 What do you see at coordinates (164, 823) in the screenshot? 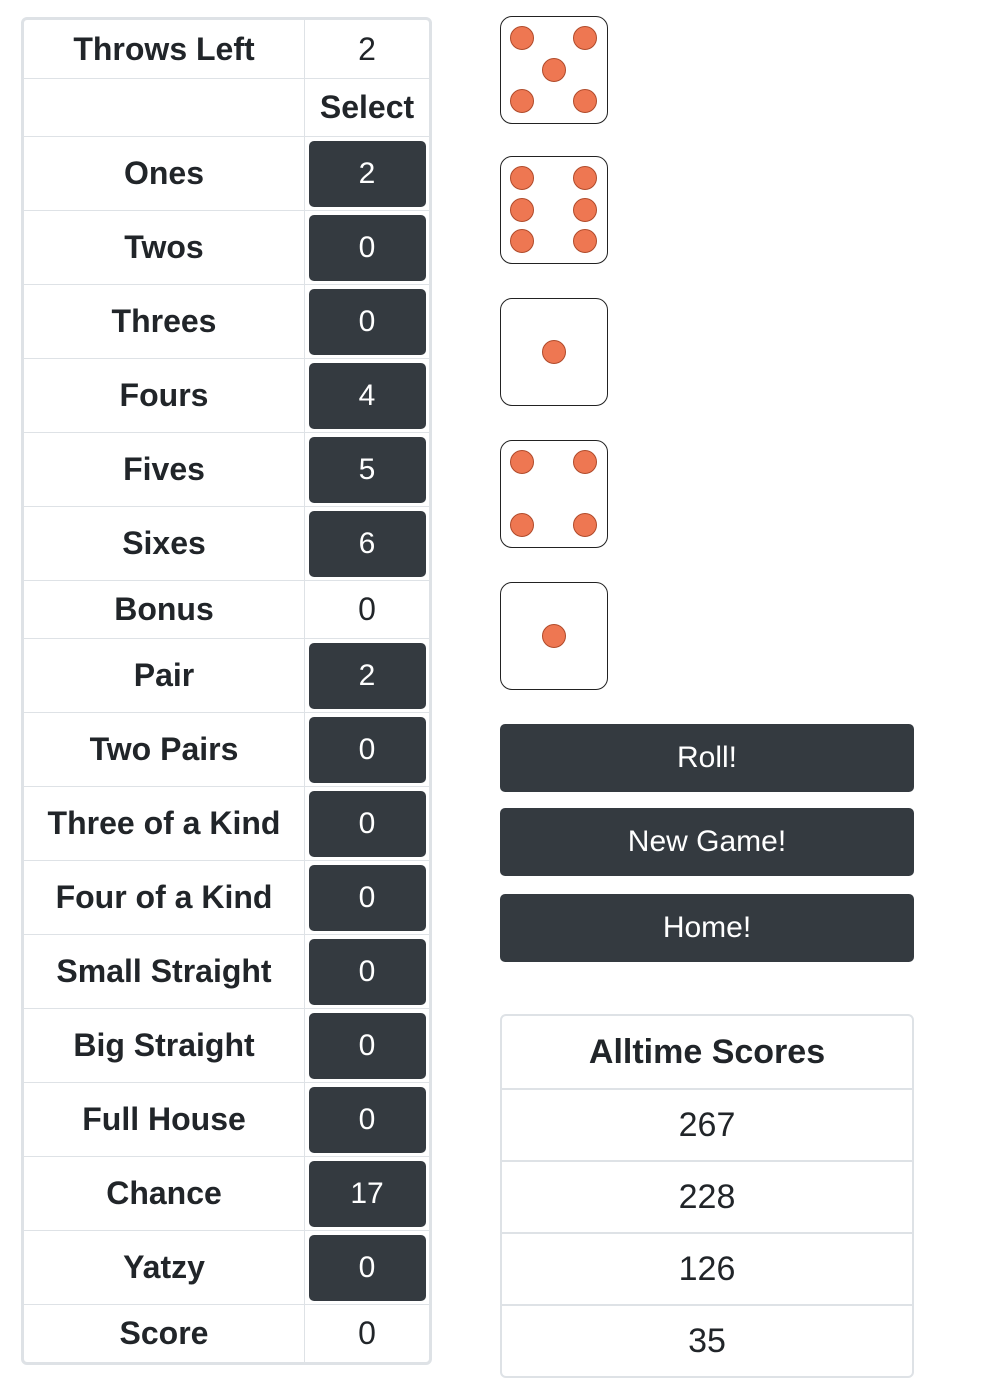
I see `category-label: Three of a Kind` at bounding box center [164, 823].